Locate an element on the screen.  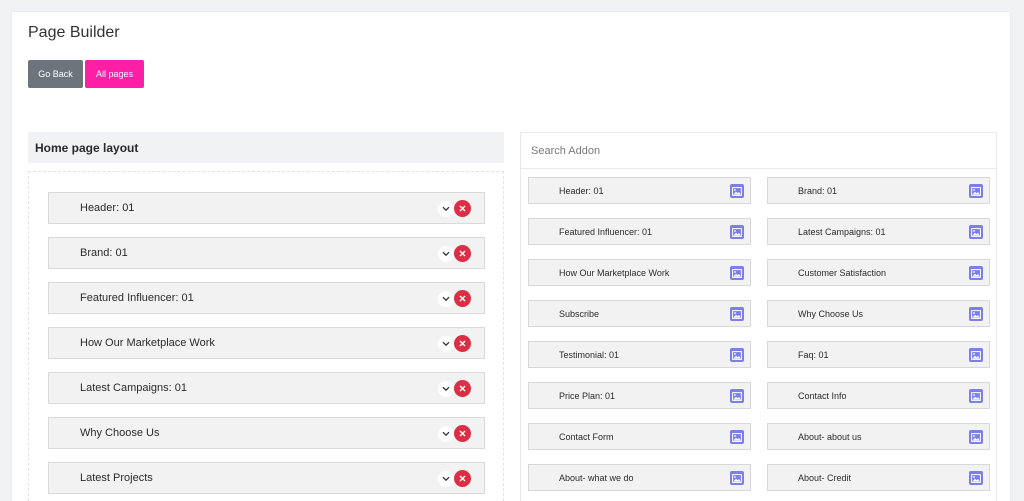
addon-item-label: Price Plan: 01 is located at coordinates (587, 395).